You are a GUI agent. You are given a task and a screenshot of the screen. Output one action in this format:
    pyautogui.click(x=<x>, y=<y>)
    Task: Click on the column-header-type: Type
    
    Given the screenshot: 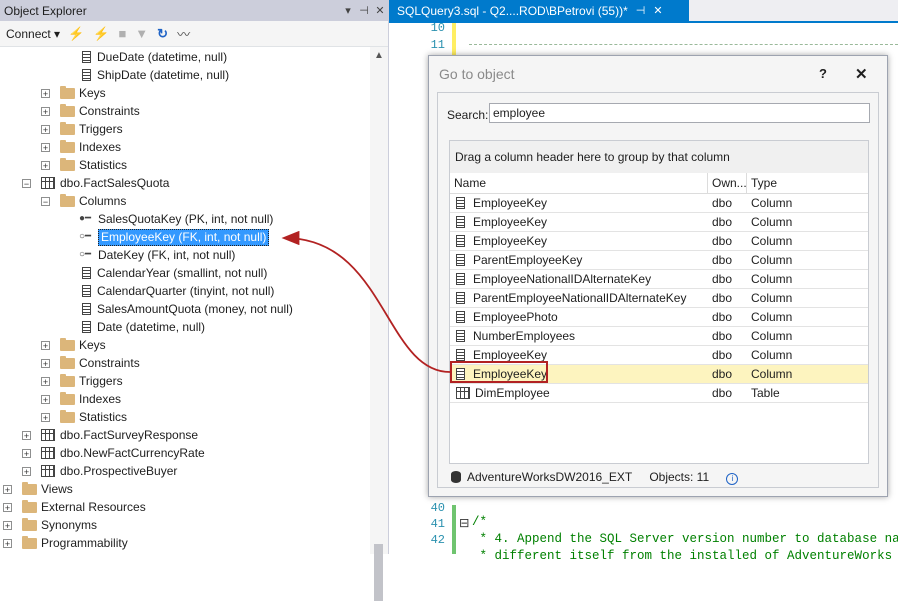 What is the action you would take?
    pyautogui.click(x=807, y=183)
    